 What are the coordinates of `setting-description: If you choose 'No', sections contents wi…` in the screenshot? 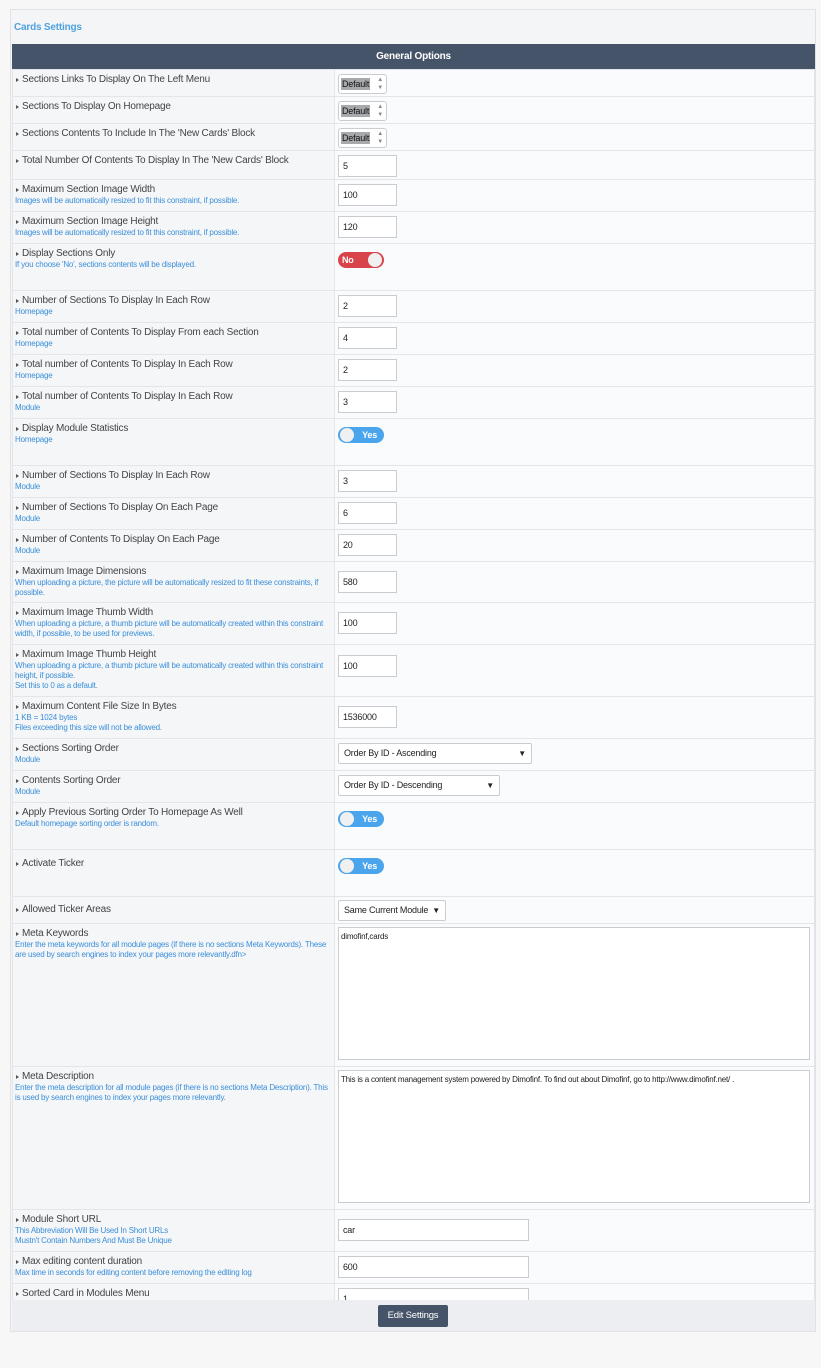 It's located at (105, 264).